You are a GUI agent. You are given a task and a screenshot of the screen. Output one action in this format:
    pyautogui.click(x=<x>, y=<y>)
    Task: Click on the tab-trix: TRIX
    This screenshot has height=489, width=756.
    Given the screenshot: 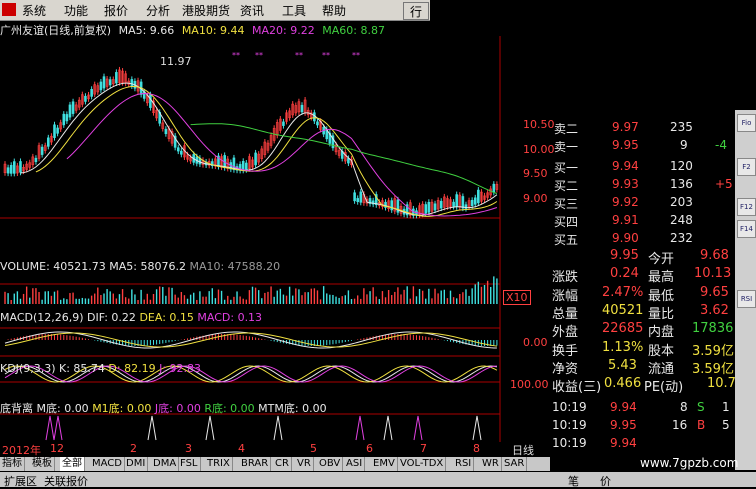 What is the action you would take?
    pyautogui.click(x=219, y=464)
    